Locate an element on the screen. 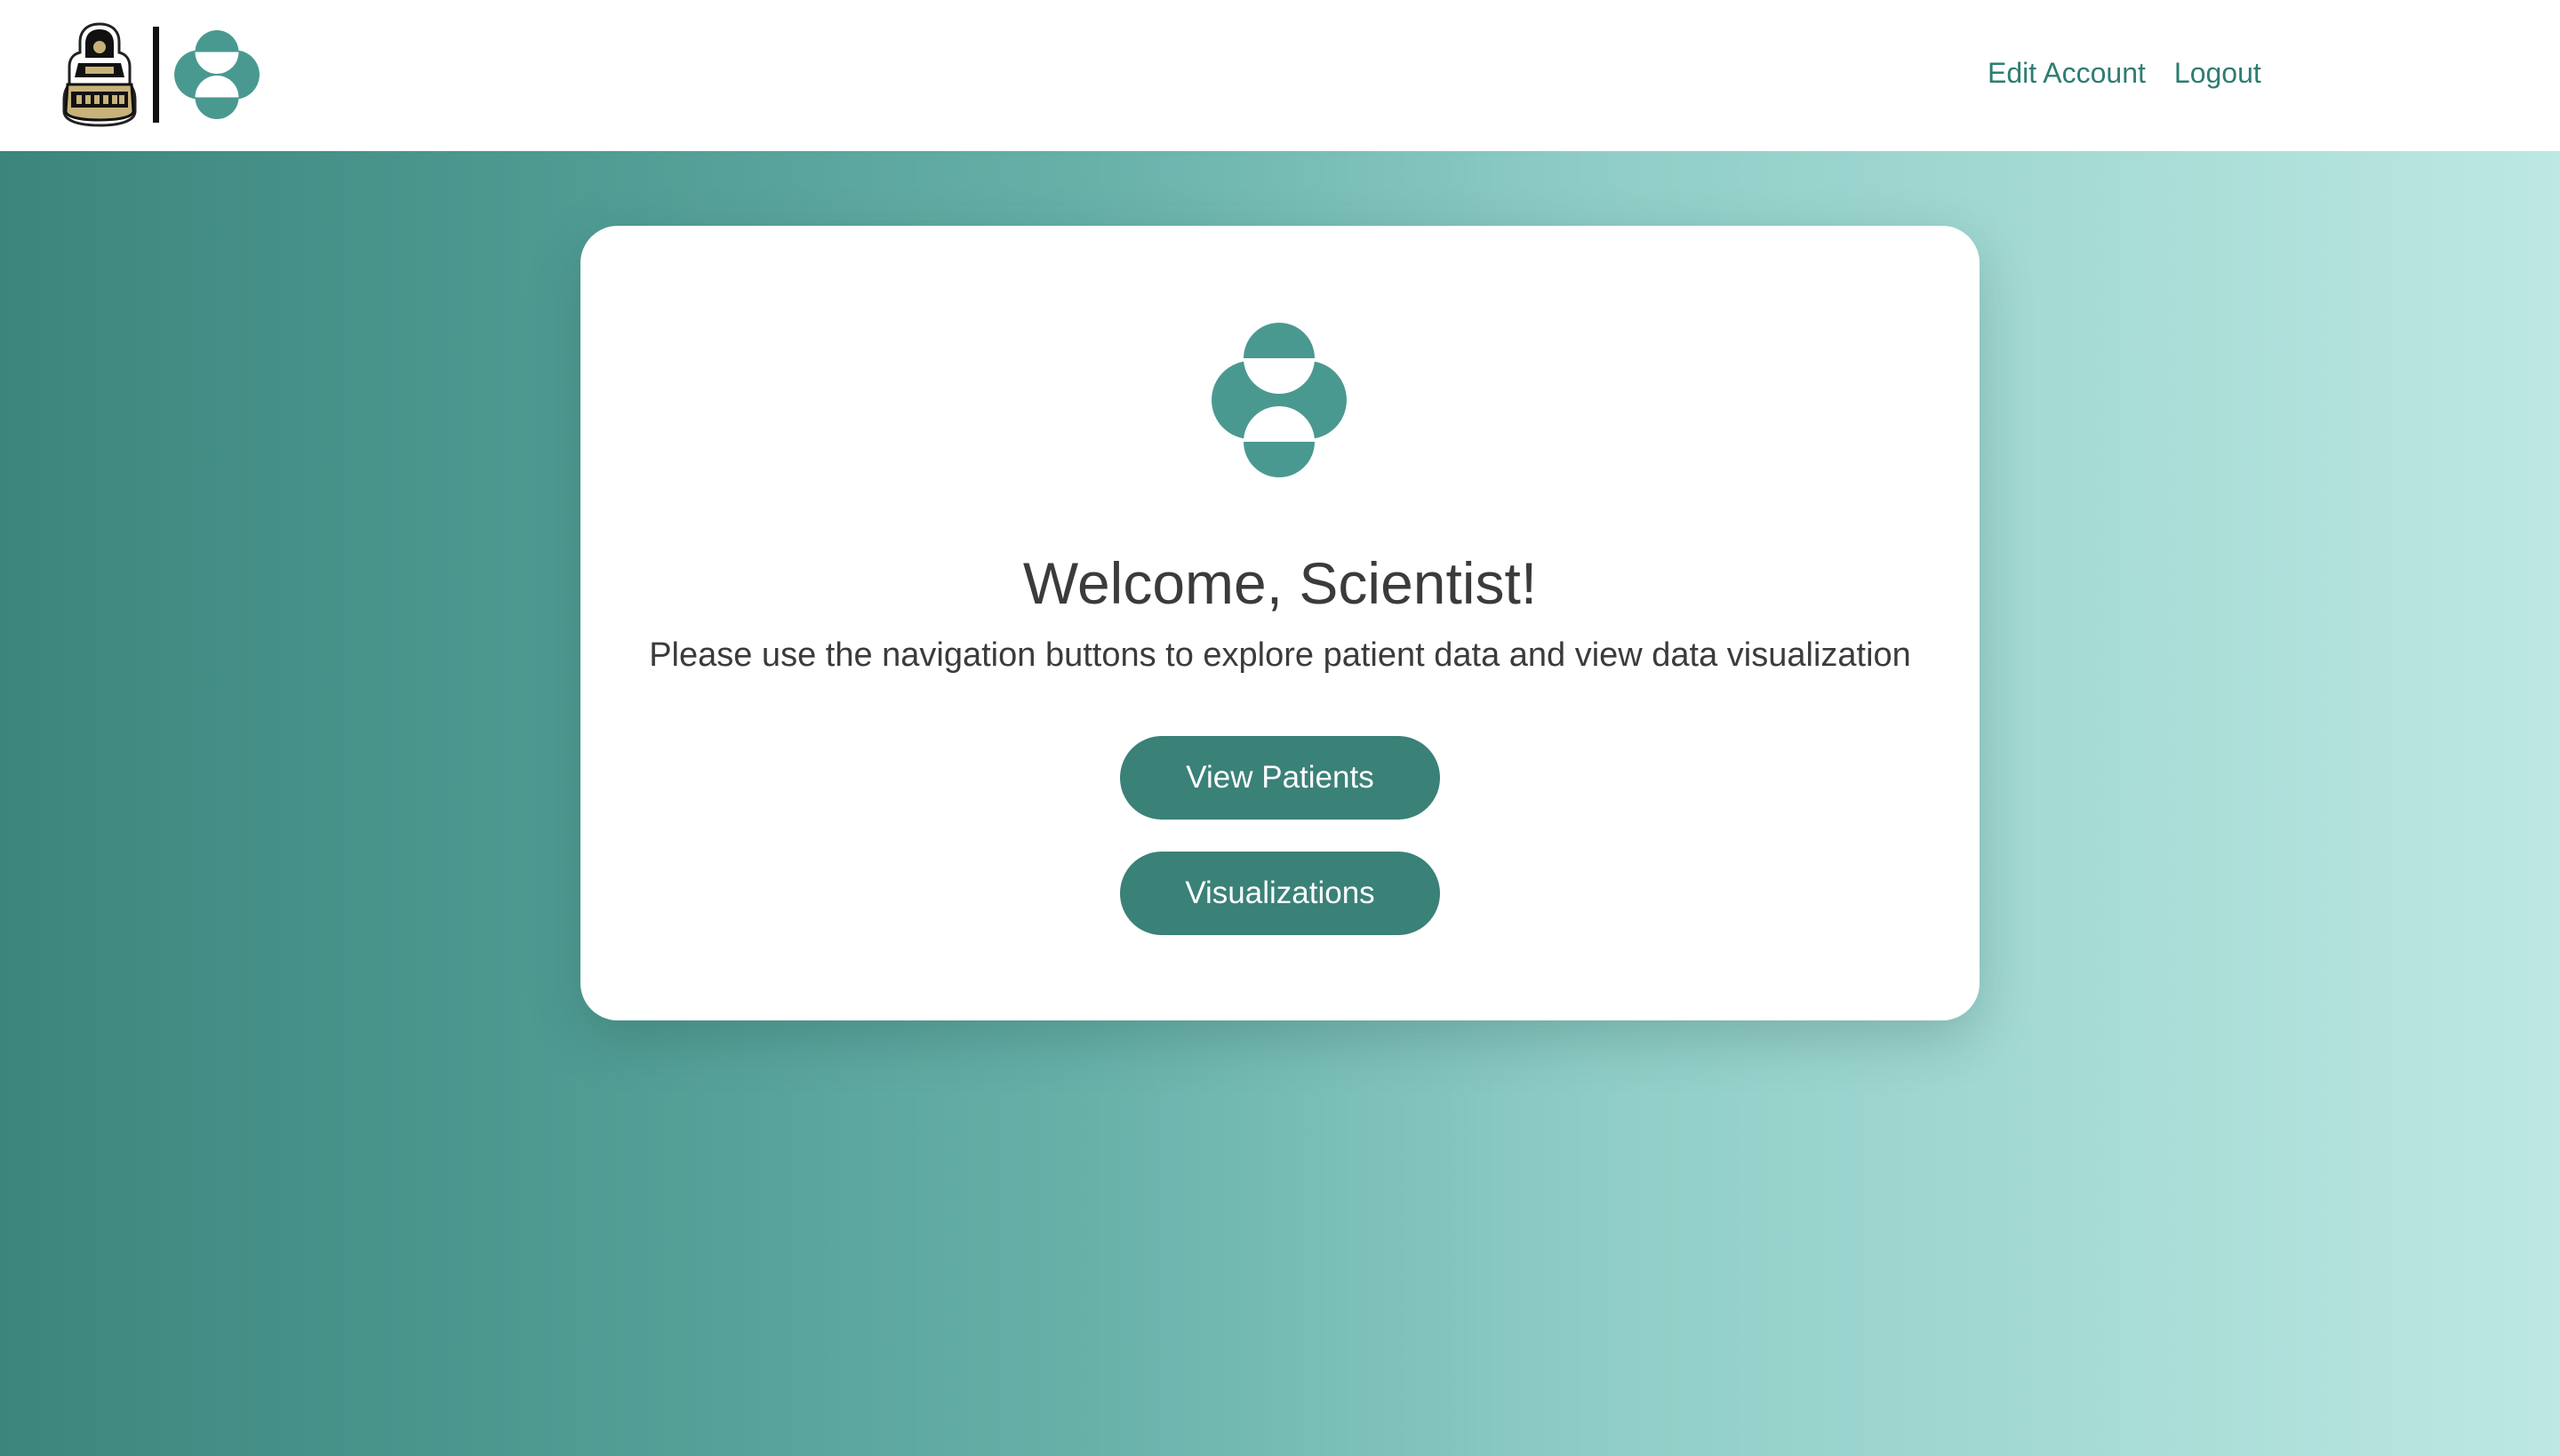 The height and width of the screenshot is (1456, 2560). logo-divider is located at coordinates (156, 75).